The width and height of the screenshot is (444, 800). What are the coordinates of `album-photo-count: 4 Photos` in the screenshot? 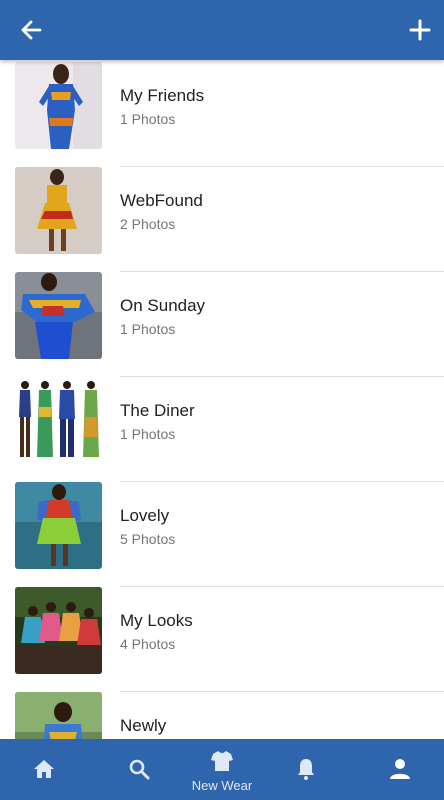 It's located at (148, 644).